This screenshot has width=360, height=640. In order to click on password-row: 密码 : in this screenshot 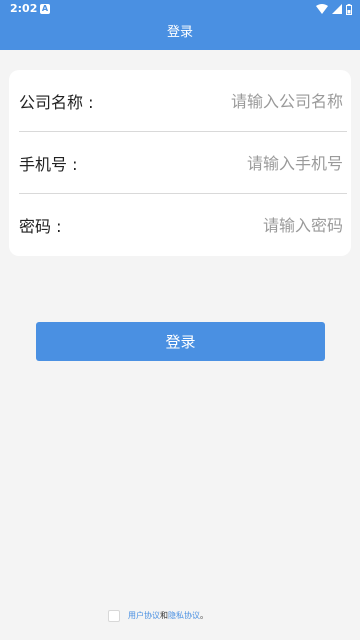, I will do `click(180, 225)`.